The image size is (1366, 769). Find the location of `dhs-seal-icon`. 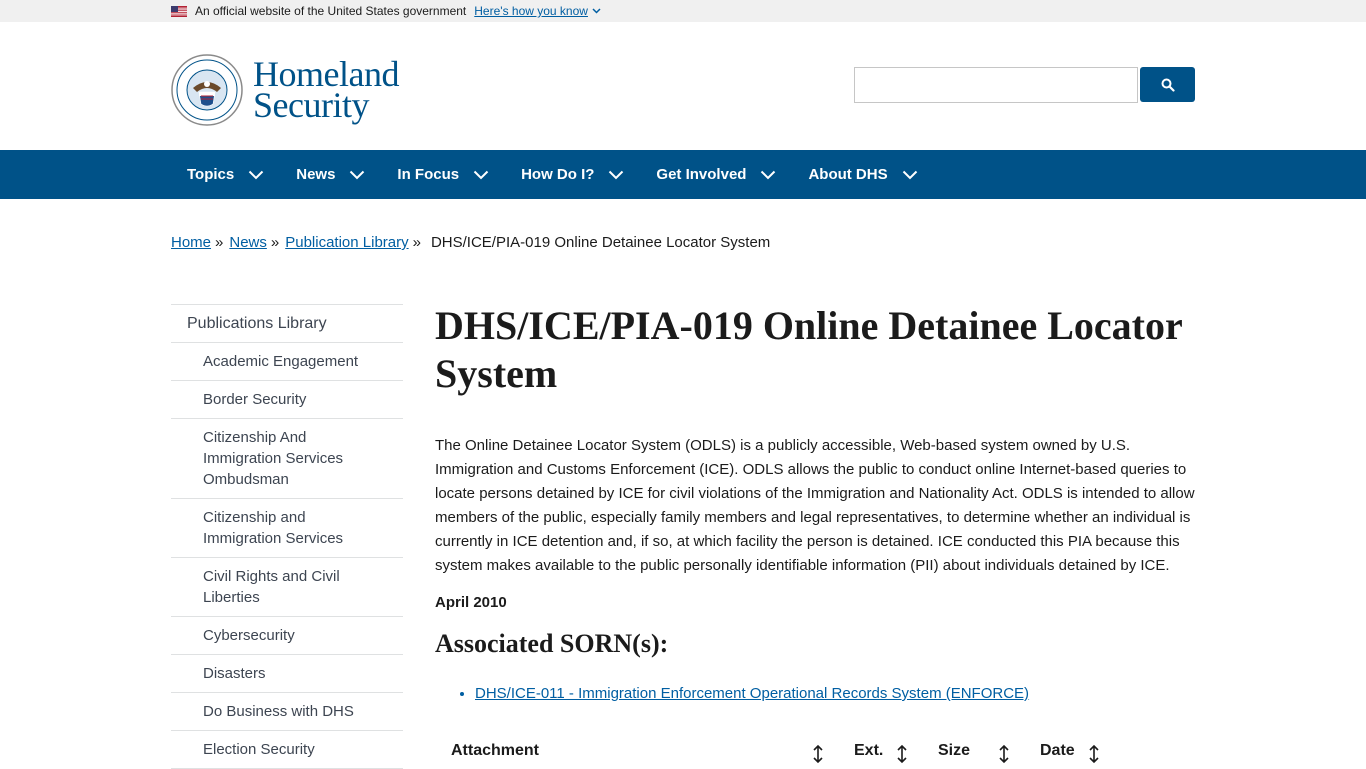

dhs-seal-icon is located at coordinates (207, 90).